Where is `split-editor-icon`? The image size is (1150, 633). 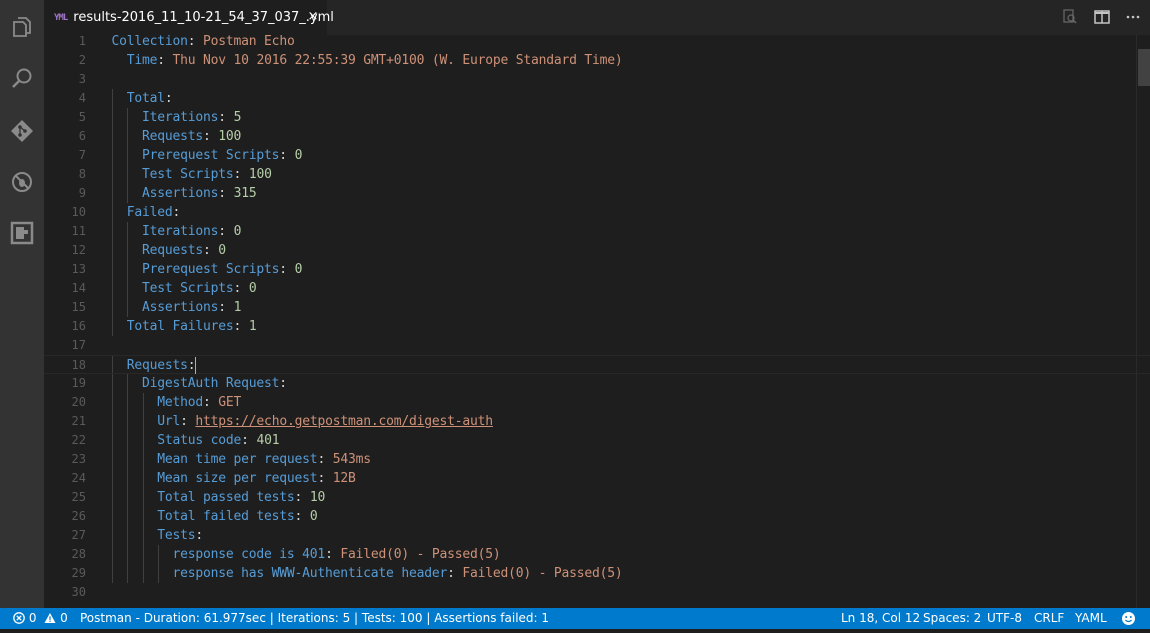
split-editor-icon is located at coordinates (1102, 17).